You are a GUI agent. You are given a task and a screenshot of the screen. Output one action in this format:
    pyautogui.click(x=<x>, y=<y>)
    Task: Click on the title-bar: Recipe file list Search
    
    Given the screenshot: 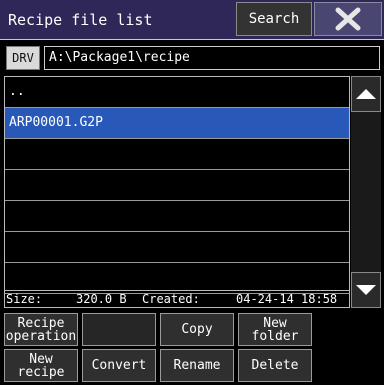 What is the action you would take?
    pyautogui.click(x=192, y=20)
    